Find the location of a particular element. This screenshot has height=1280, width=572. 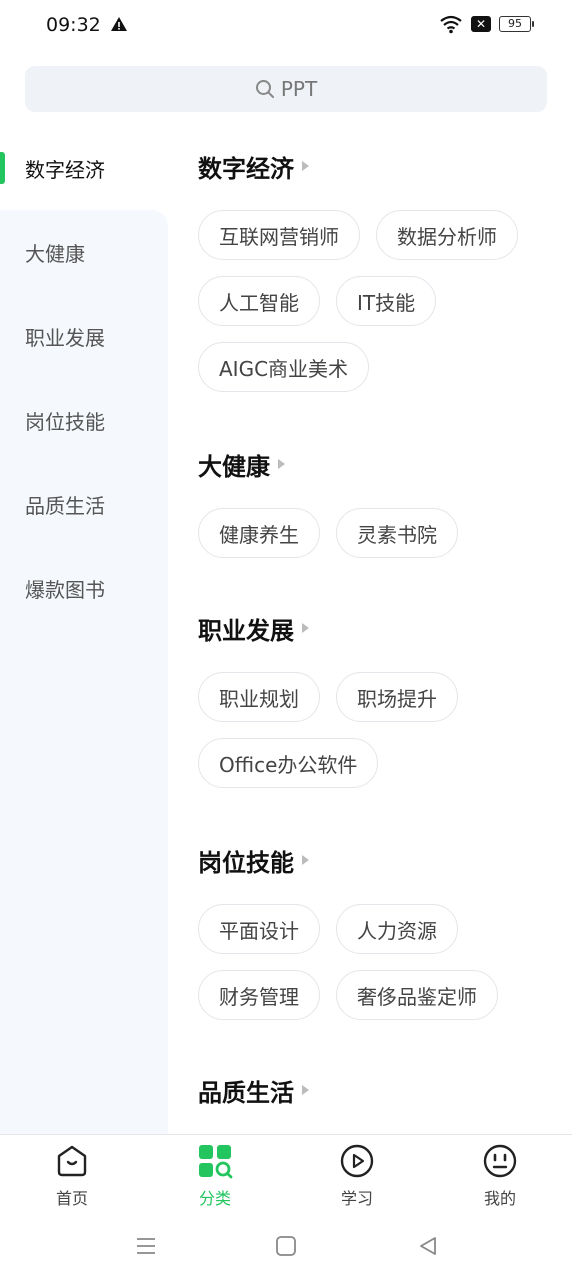

tag-chip: 人力资源 is located at coordinates (397, 929).